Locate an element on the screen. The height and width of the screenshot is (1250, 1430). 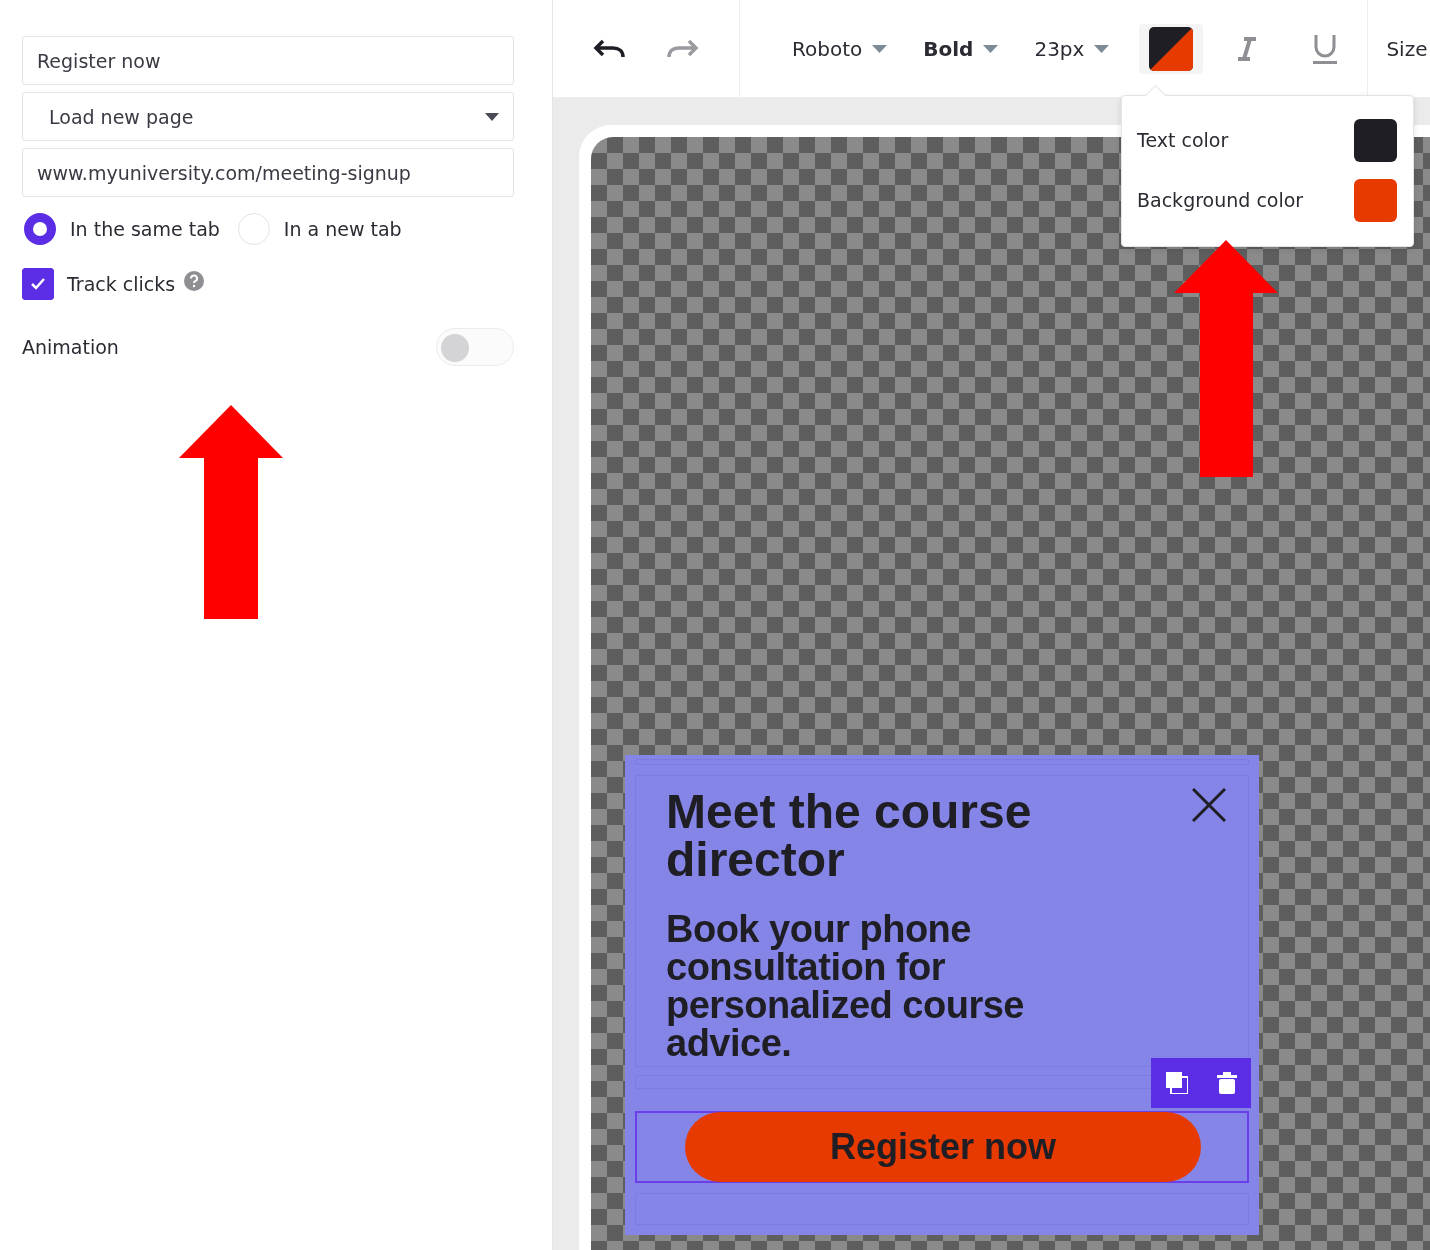
animation-label: Animation is located at coordinates (70, 347).